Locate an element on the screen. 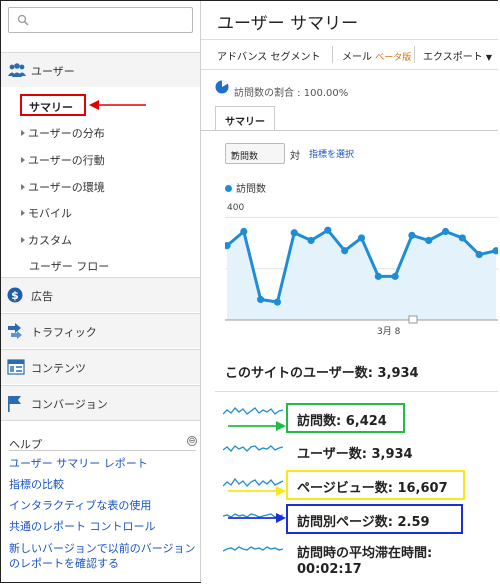 This screenshot has height=585, width=500. visits-chart is located at coordinates (361, 261).